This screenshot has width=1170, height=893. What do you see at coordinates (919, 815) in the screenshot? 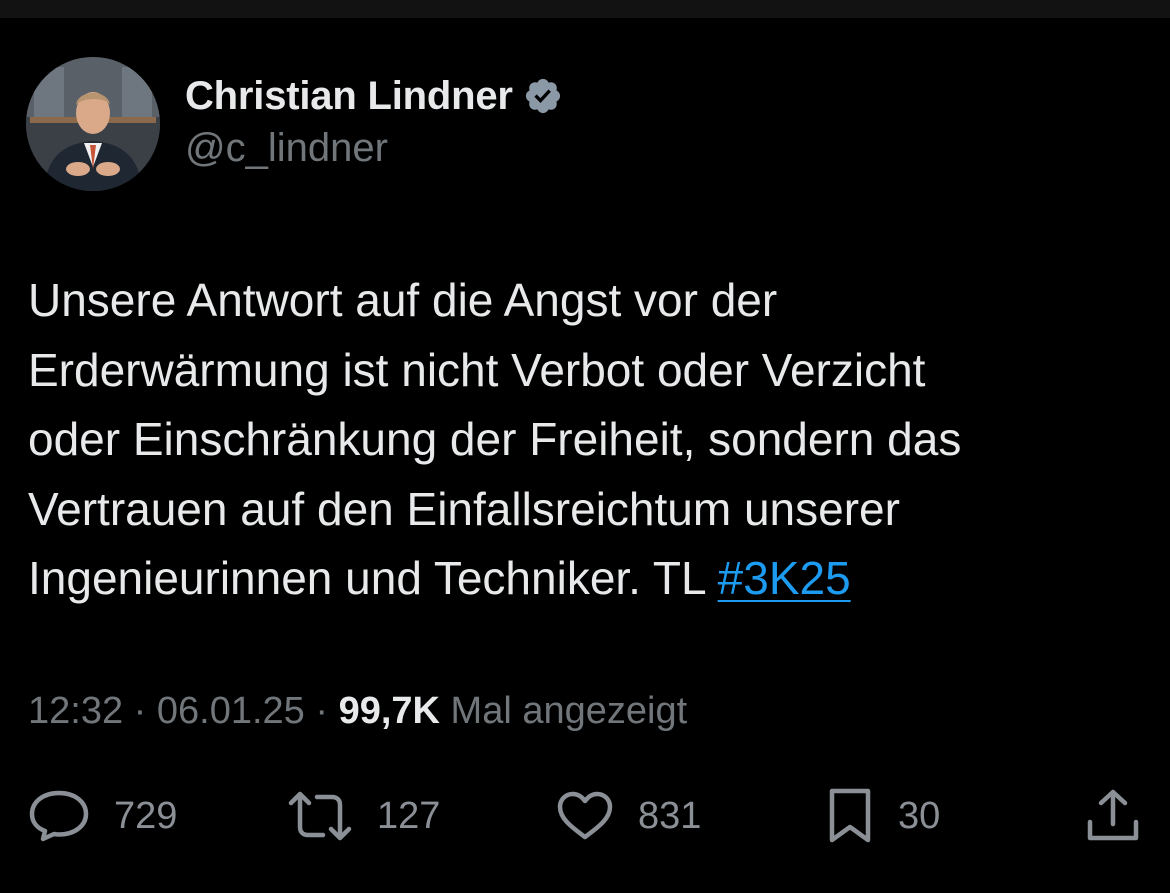
I see `bookmark-count: 30` at bounding box center [919, 815].